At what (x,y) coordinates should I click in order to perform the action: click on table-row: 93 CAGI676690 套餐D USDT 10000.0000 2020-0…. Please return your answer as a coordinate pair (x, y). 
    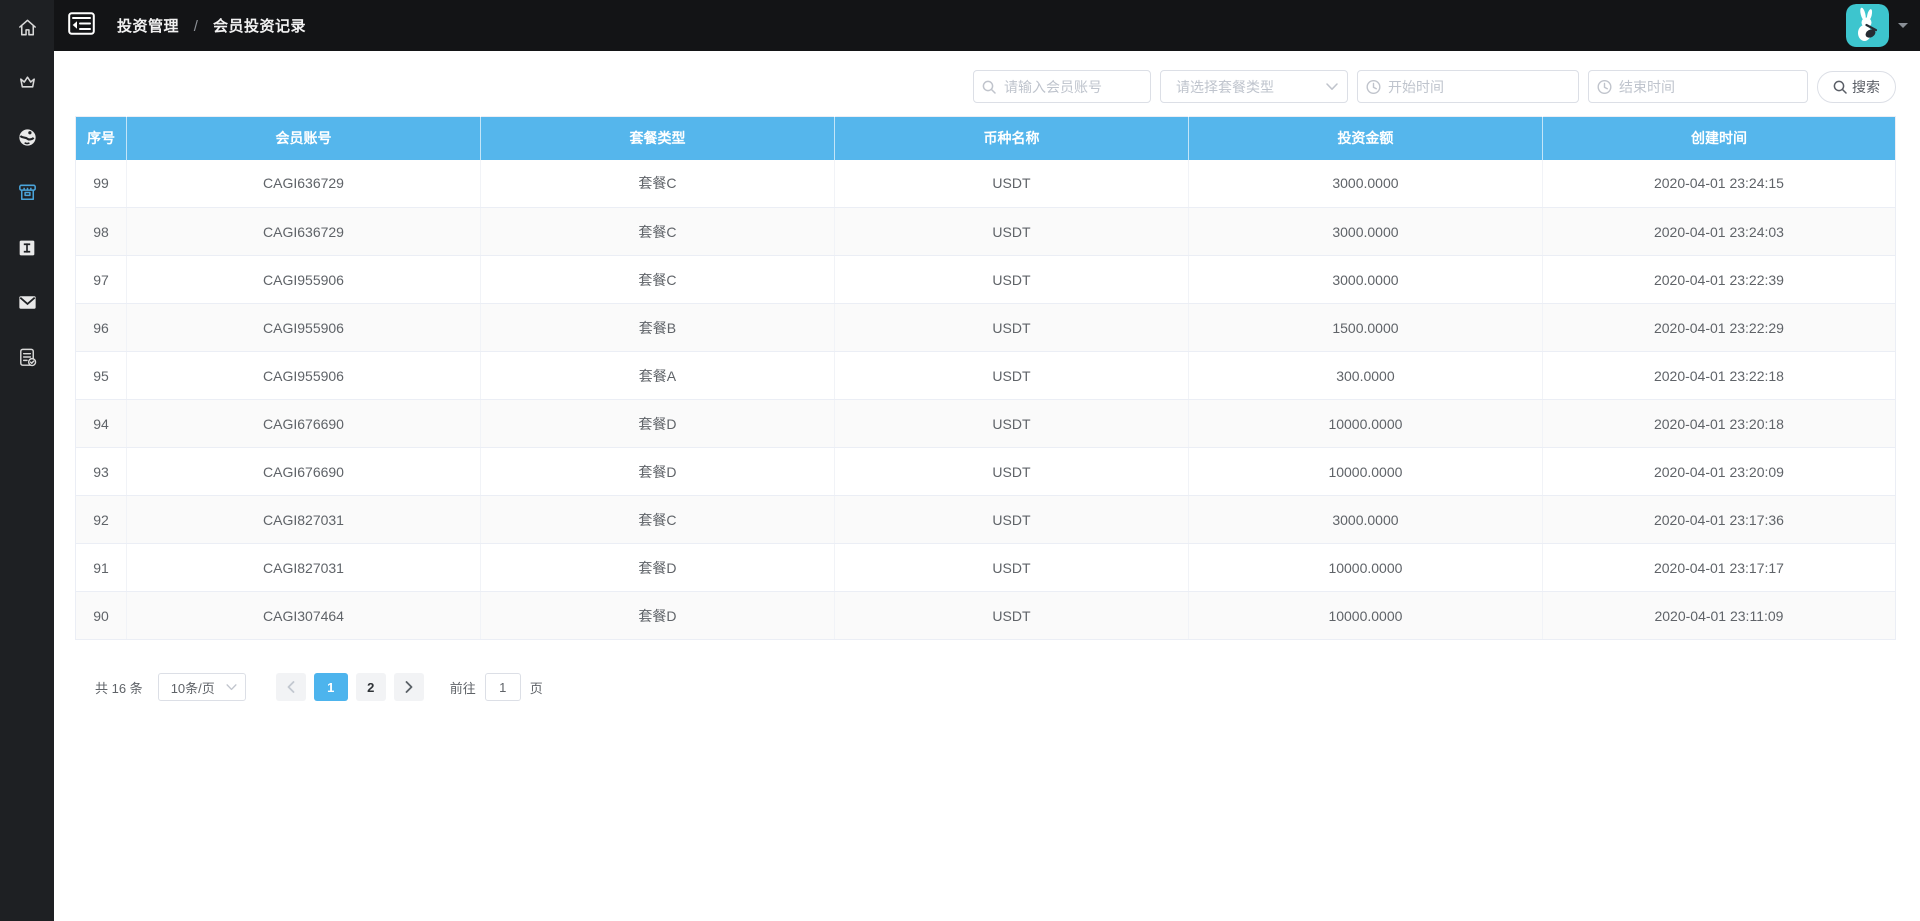
    Looking at the image, I should click on (985, 471).